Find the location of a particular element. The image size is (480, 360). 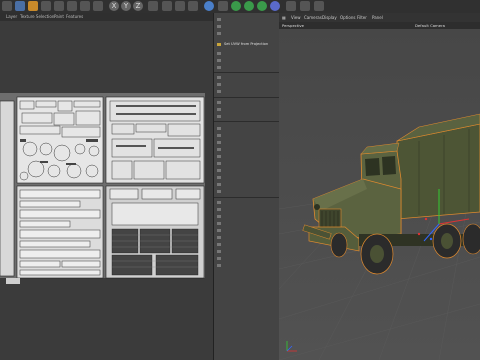

scale-tool-icon is located at coordinates (46, 6).